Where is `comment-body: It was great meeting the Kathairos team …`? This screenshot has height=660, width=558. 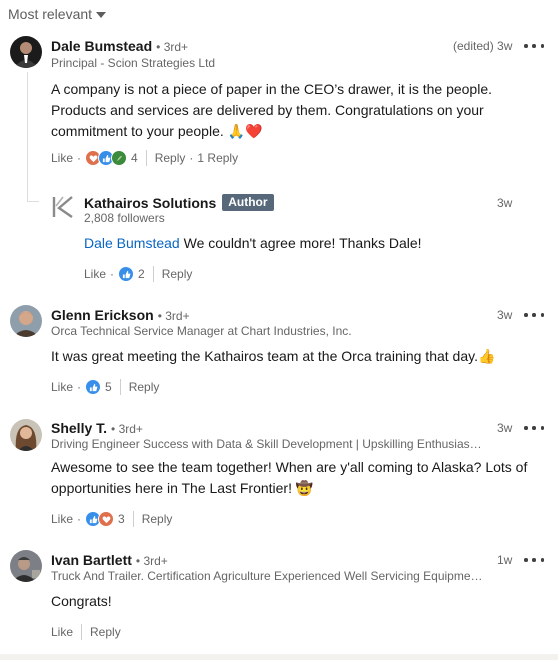 comment-body: It was great meeting the Kathairos team … is located at coordinates (264, 356).